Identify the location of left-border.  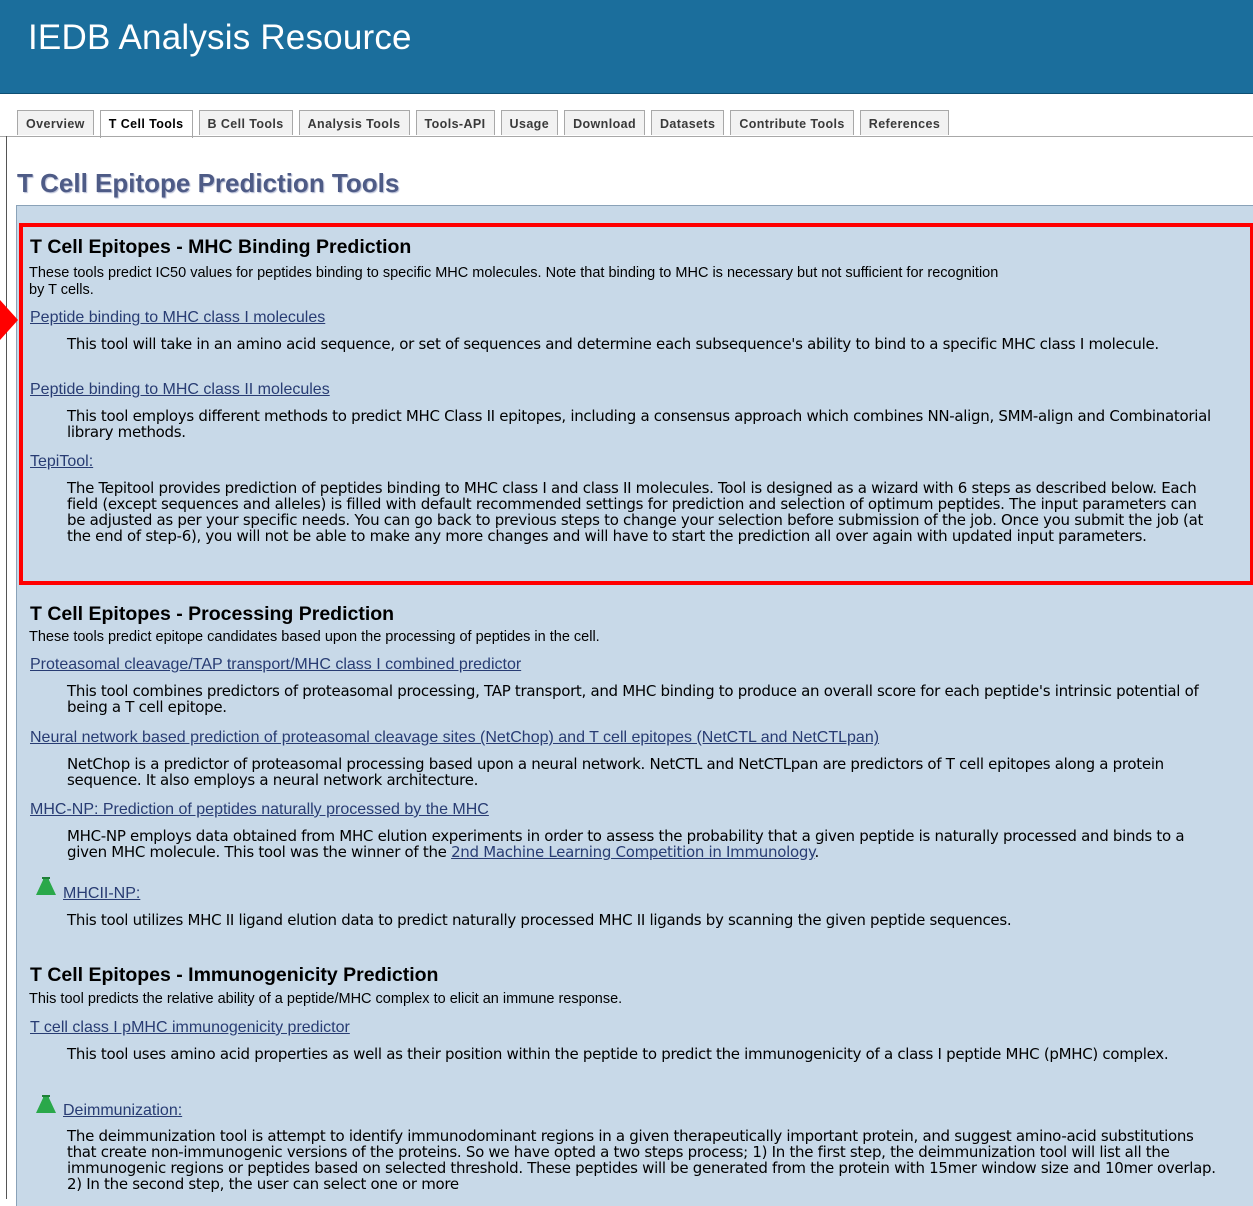
(6, 667).